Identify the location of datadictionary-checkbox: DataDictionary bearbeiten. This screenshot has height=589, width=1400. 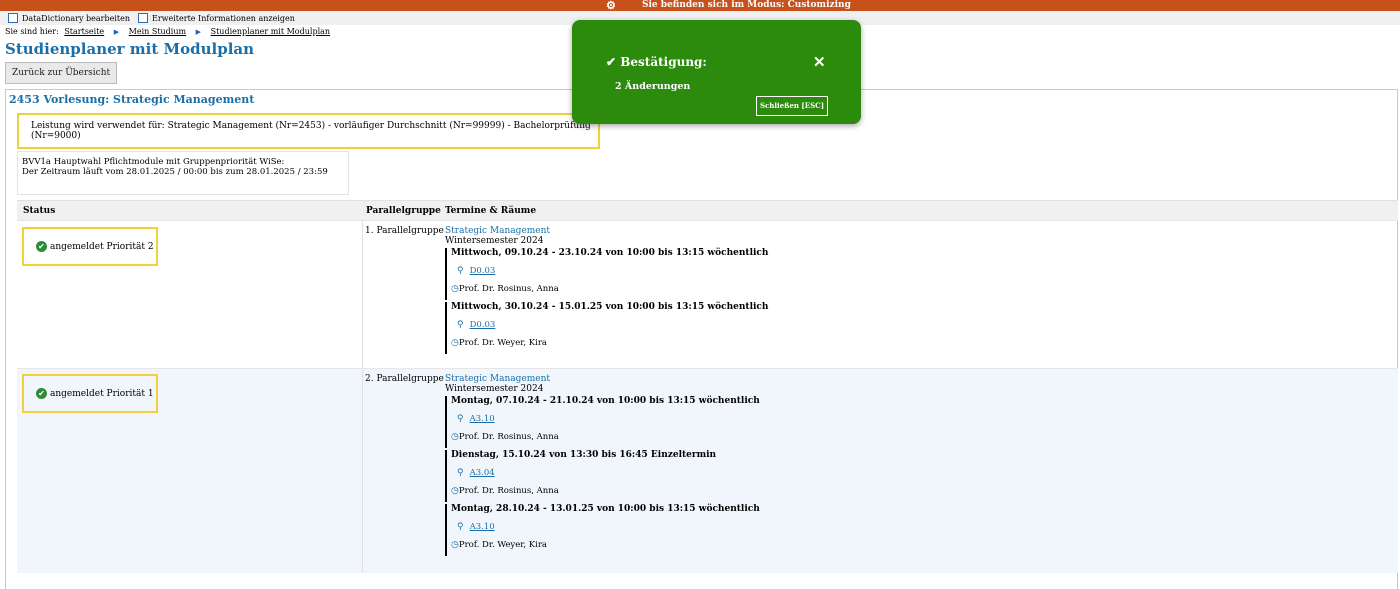
(69, 18).